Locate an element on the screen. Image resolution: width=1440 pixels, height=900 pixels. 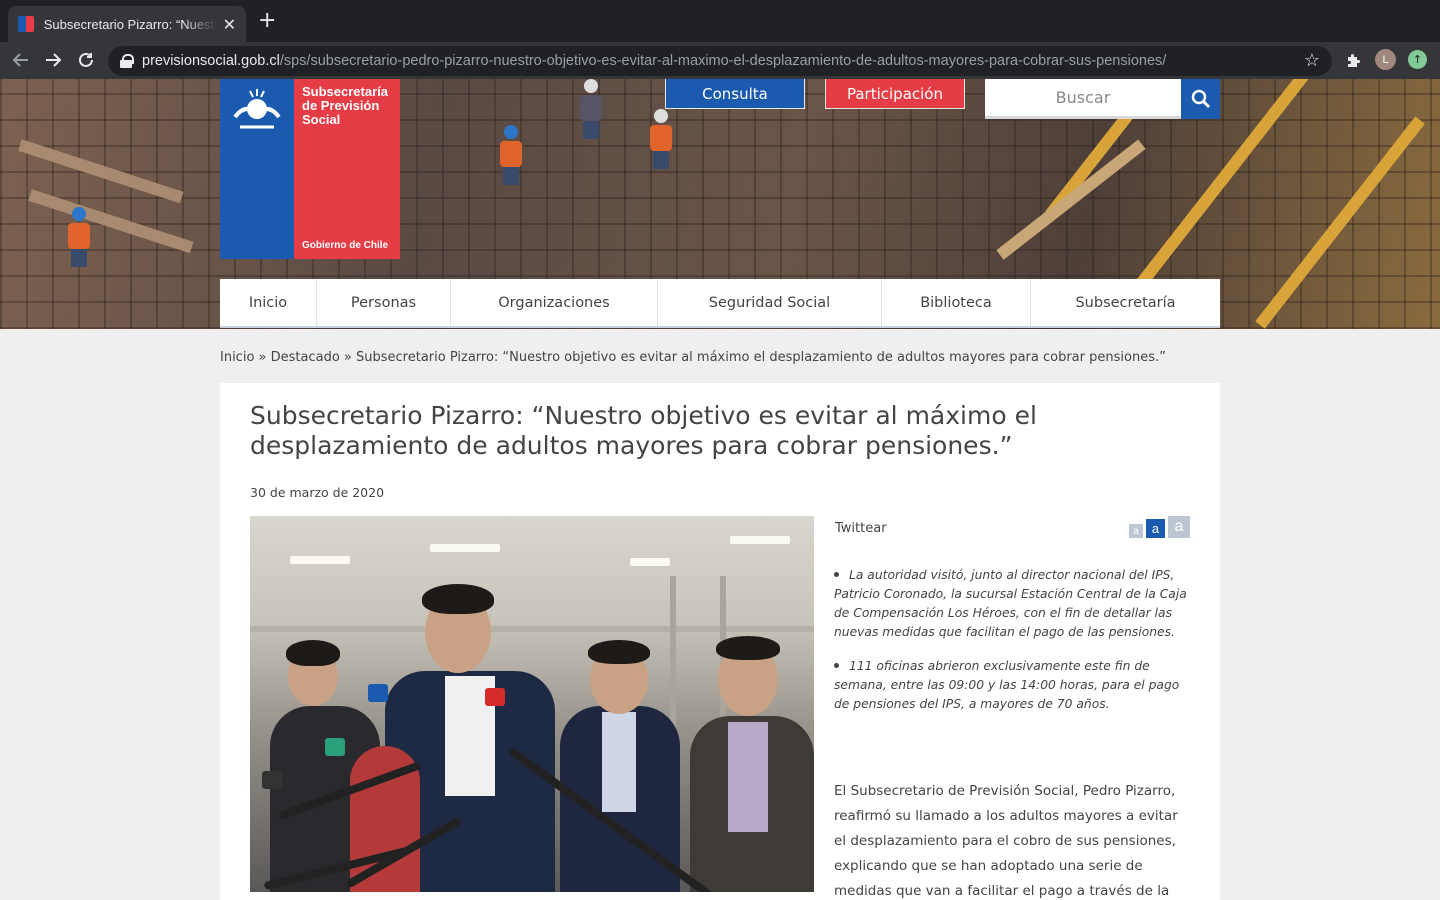
search-box is located at coordinates (1083, 99).